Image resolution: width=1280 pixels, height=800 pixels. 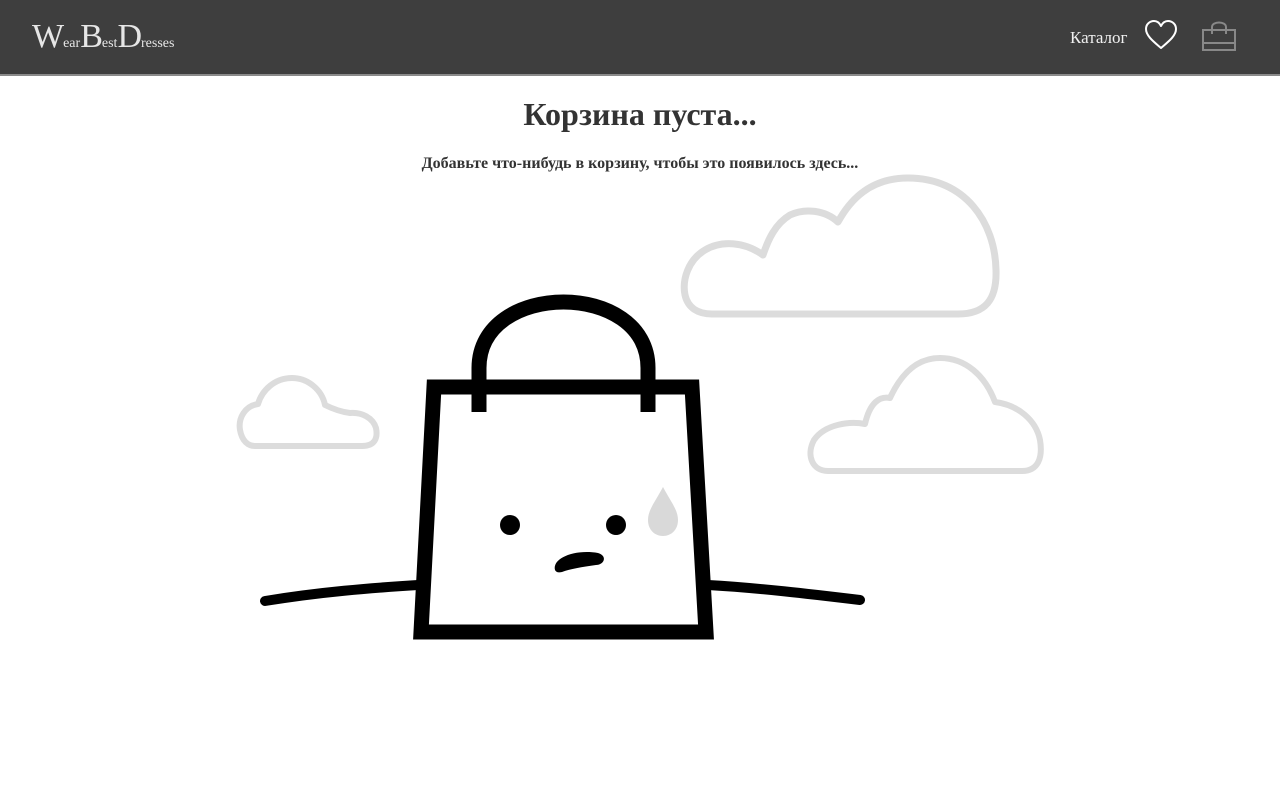 I want to click on left-eye-icon, so click(x=510, y=525).